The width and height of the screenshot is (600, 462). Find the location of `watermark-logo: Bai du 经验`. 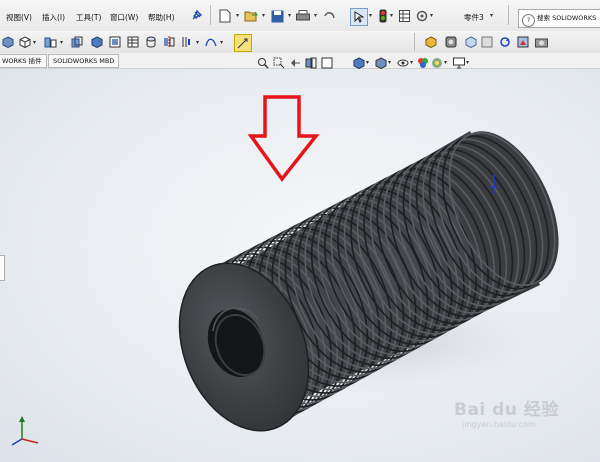

watermark-logo: Bai du 经验 is located at coordinates (506, 410).